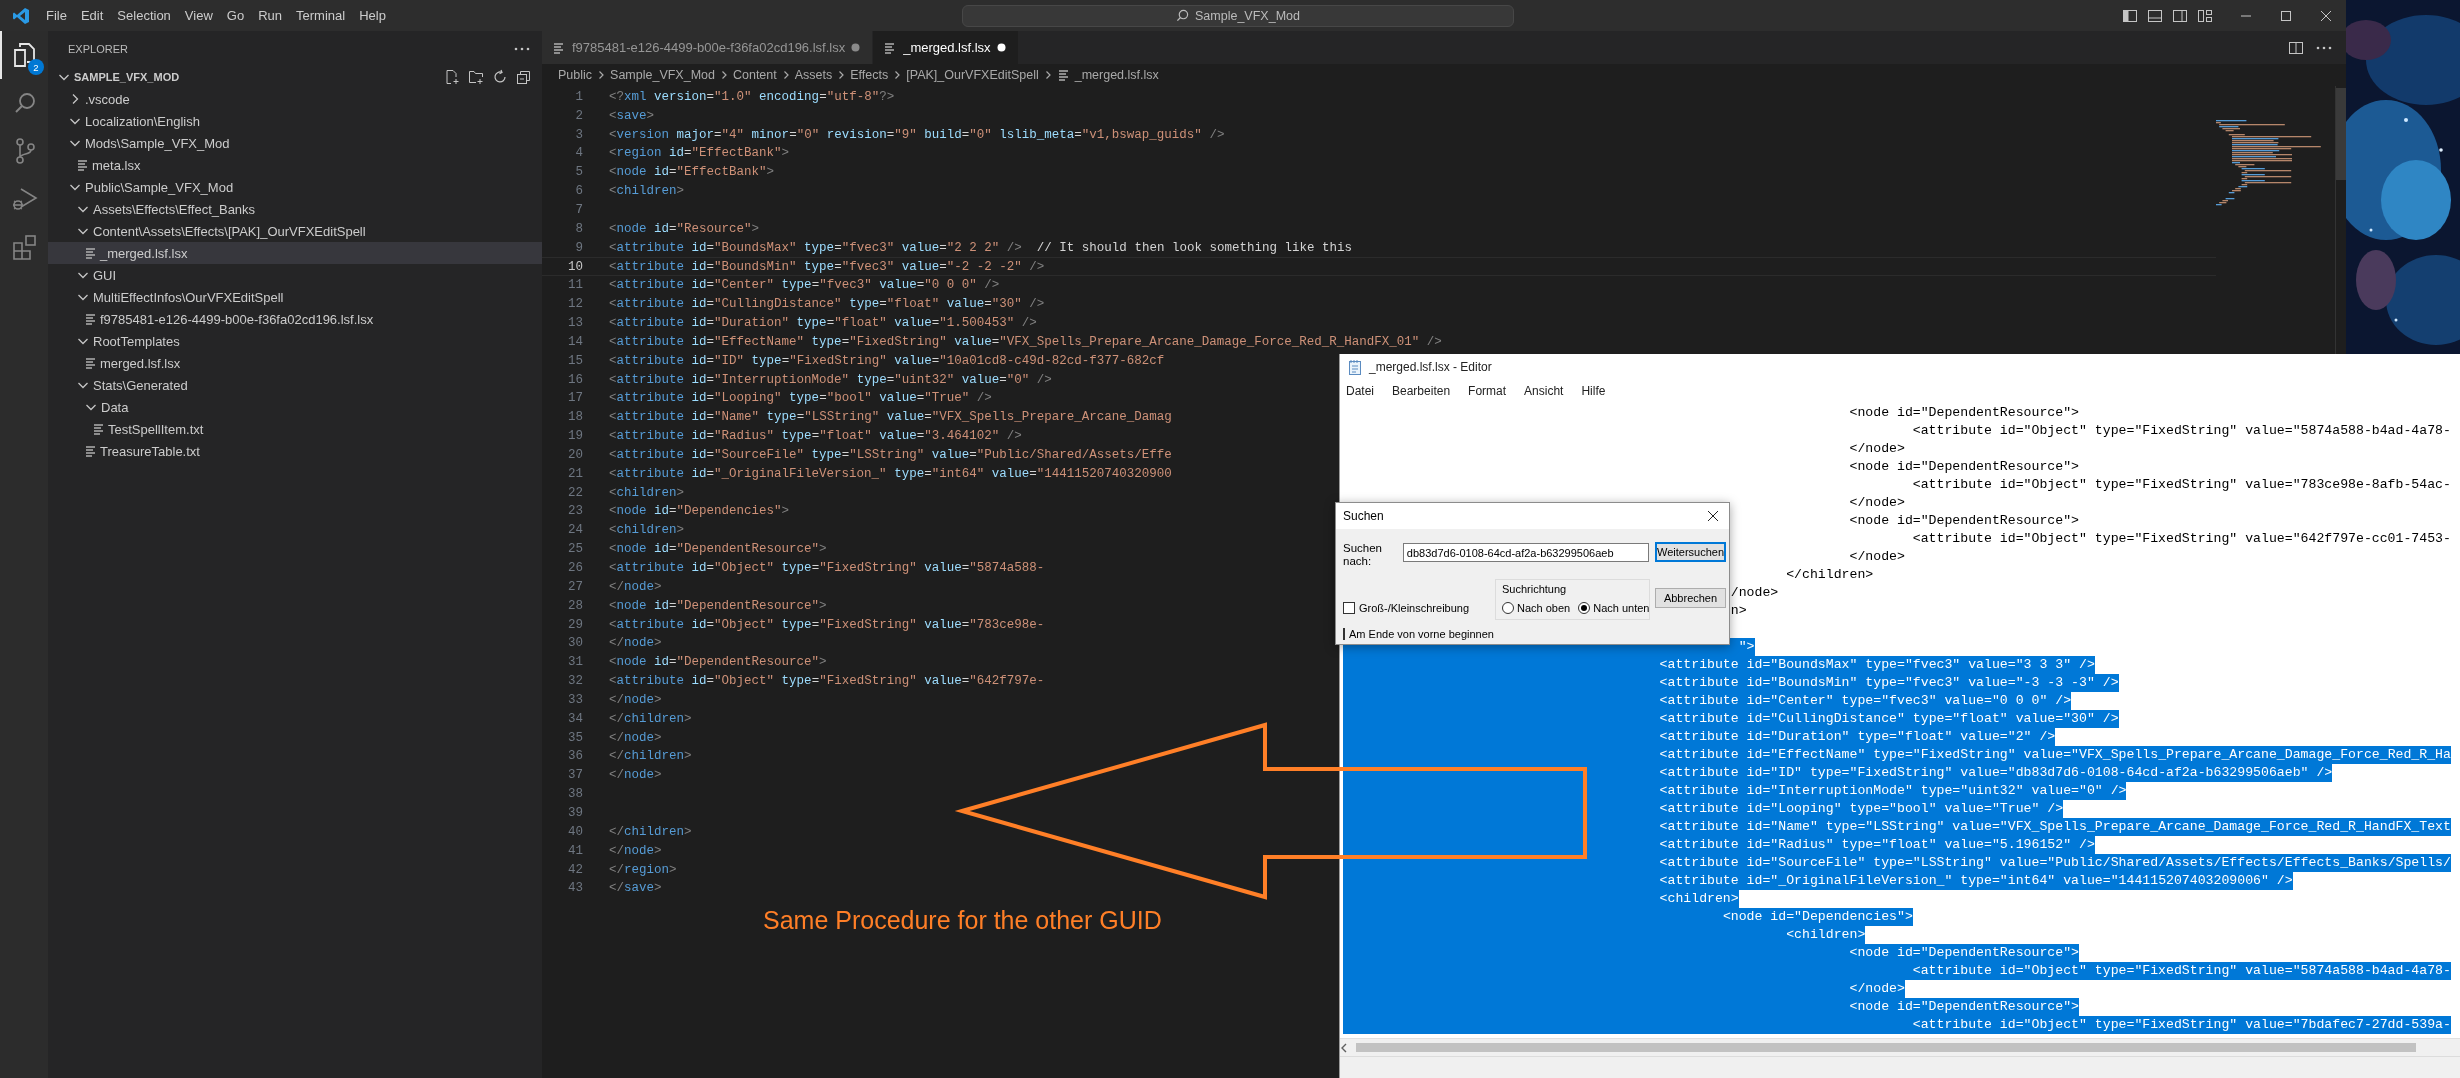  I want to click on menu-item: View, so click(198, 15).